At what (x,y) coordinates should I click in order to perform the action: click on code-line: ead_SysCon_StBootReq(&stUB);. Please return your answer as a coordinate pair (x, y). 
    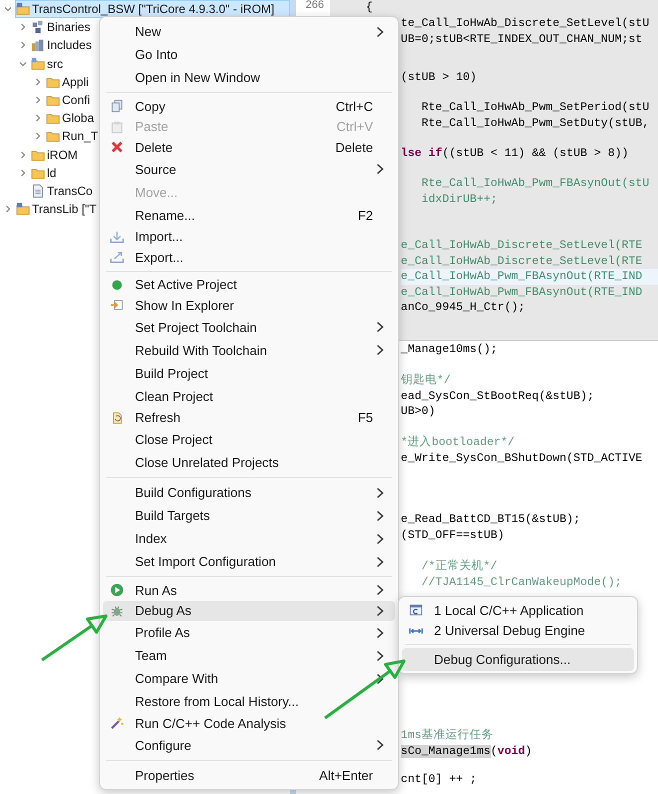
    Looking at the image, I should click on (498, 396).